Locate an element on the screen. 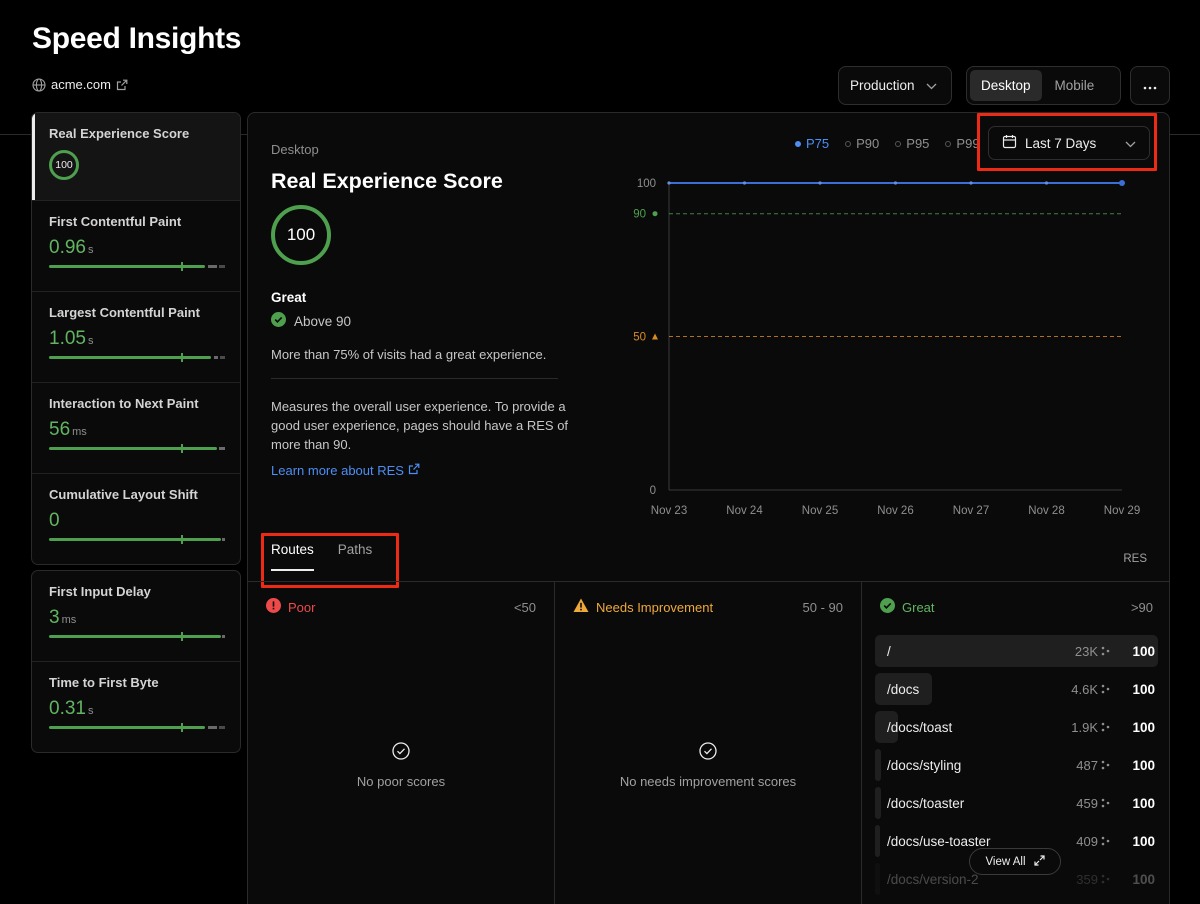 The height and width of the screenshot is (904, 1200). percentile-p99: P99 is located at coordinates (962, 143).